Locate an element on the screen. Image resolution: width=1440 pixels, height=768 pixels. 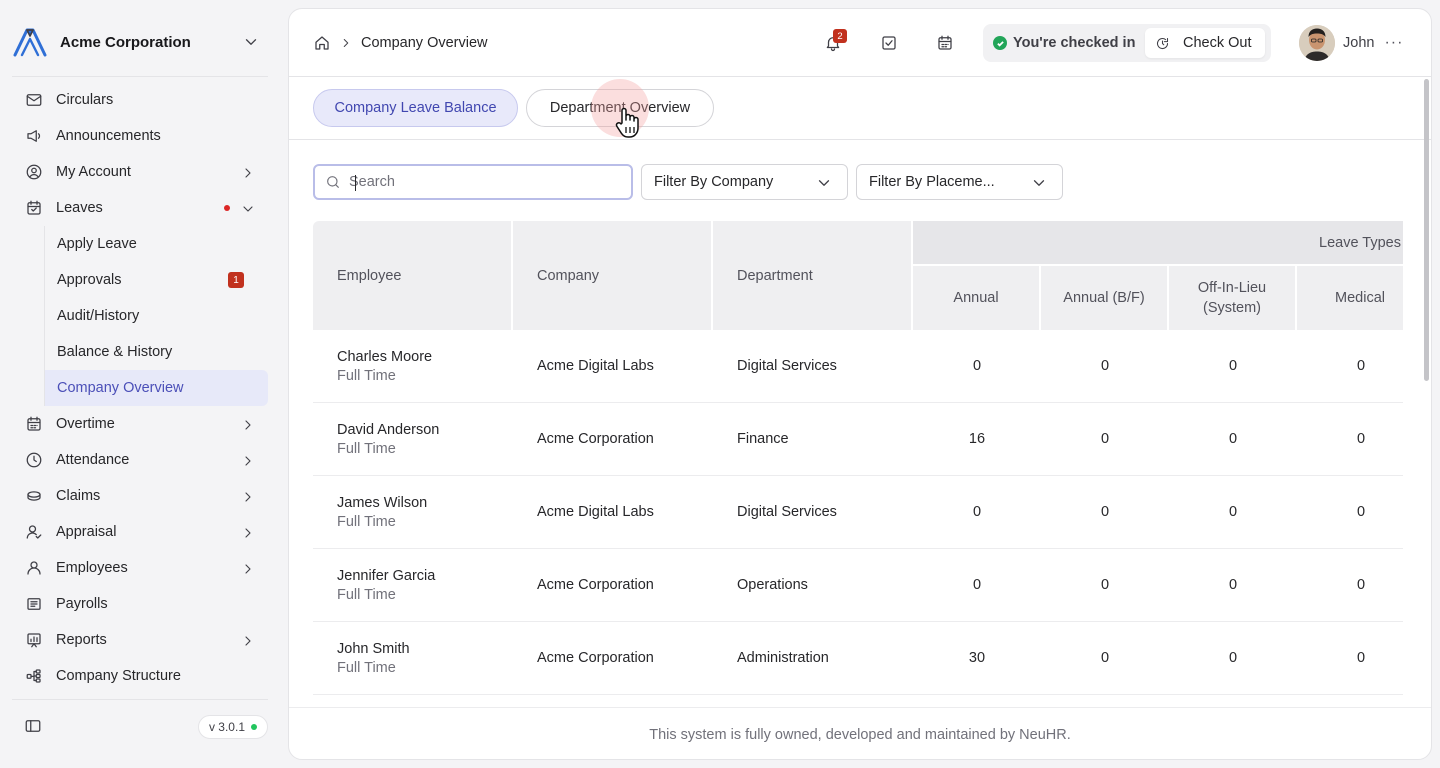
header-off-in-lieu: Off-In-Lieu (System) is located at coordinates (1232, 298).